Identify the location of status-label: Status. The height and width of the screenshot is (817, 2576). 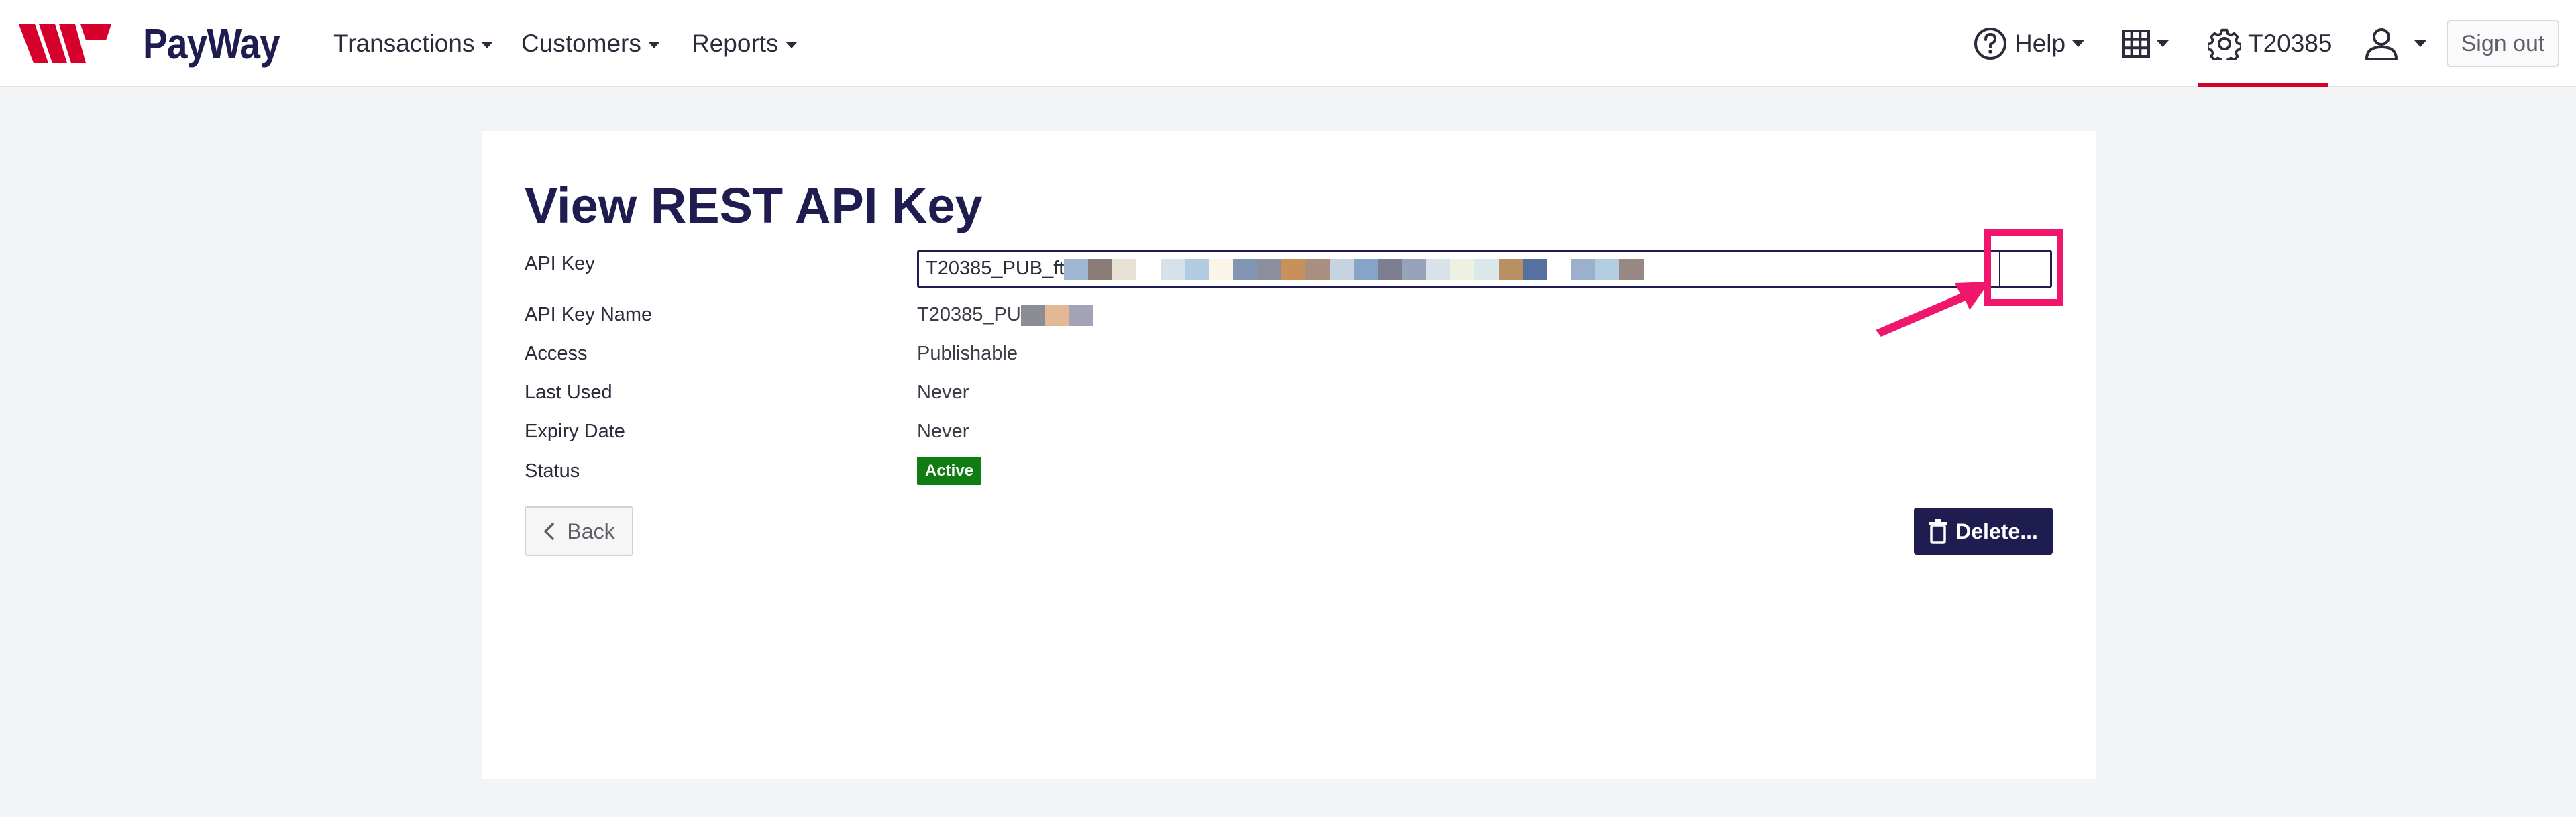
(552, 471).